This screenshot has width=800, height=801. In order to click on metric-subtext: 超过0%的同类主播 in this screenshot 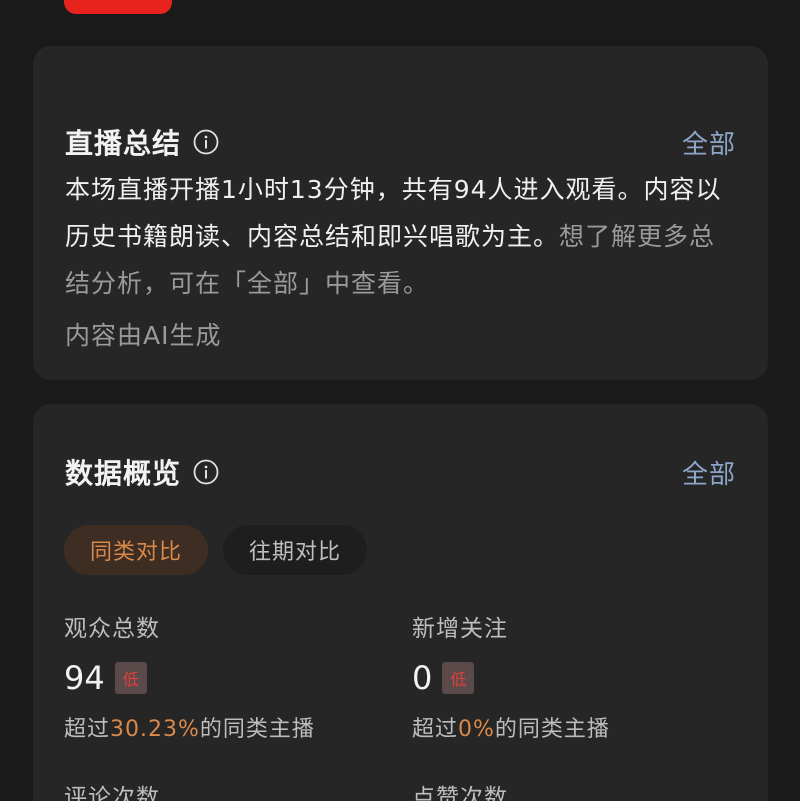, I will do `click(511, 727)`.